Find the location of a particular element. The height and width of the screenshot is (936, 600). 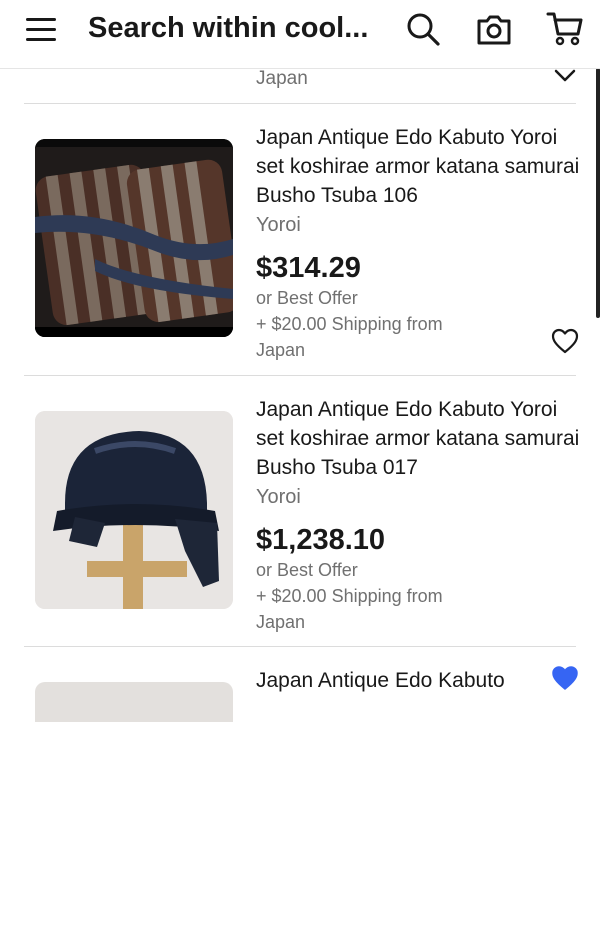

search-icon is located at coordinates (423, 29).